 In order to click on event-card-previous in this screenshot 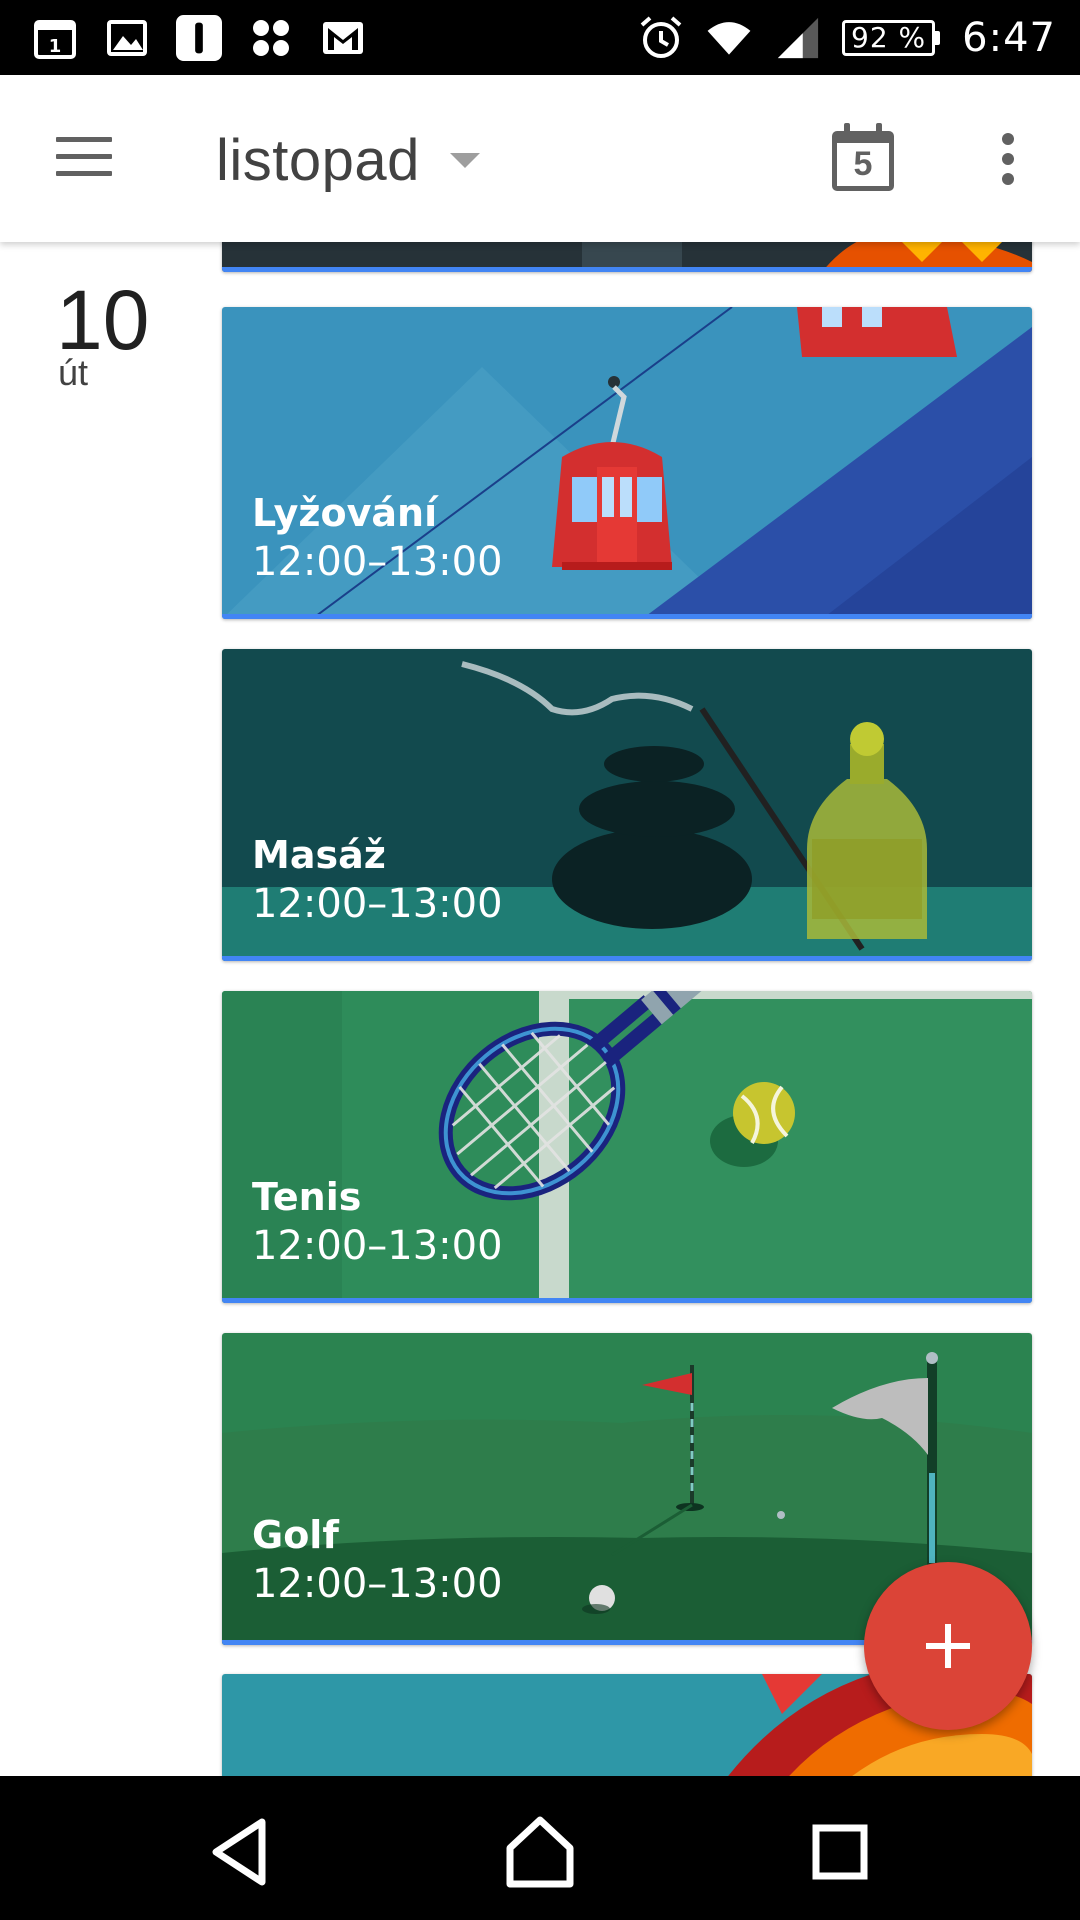, I will do `click(627, 257)`.